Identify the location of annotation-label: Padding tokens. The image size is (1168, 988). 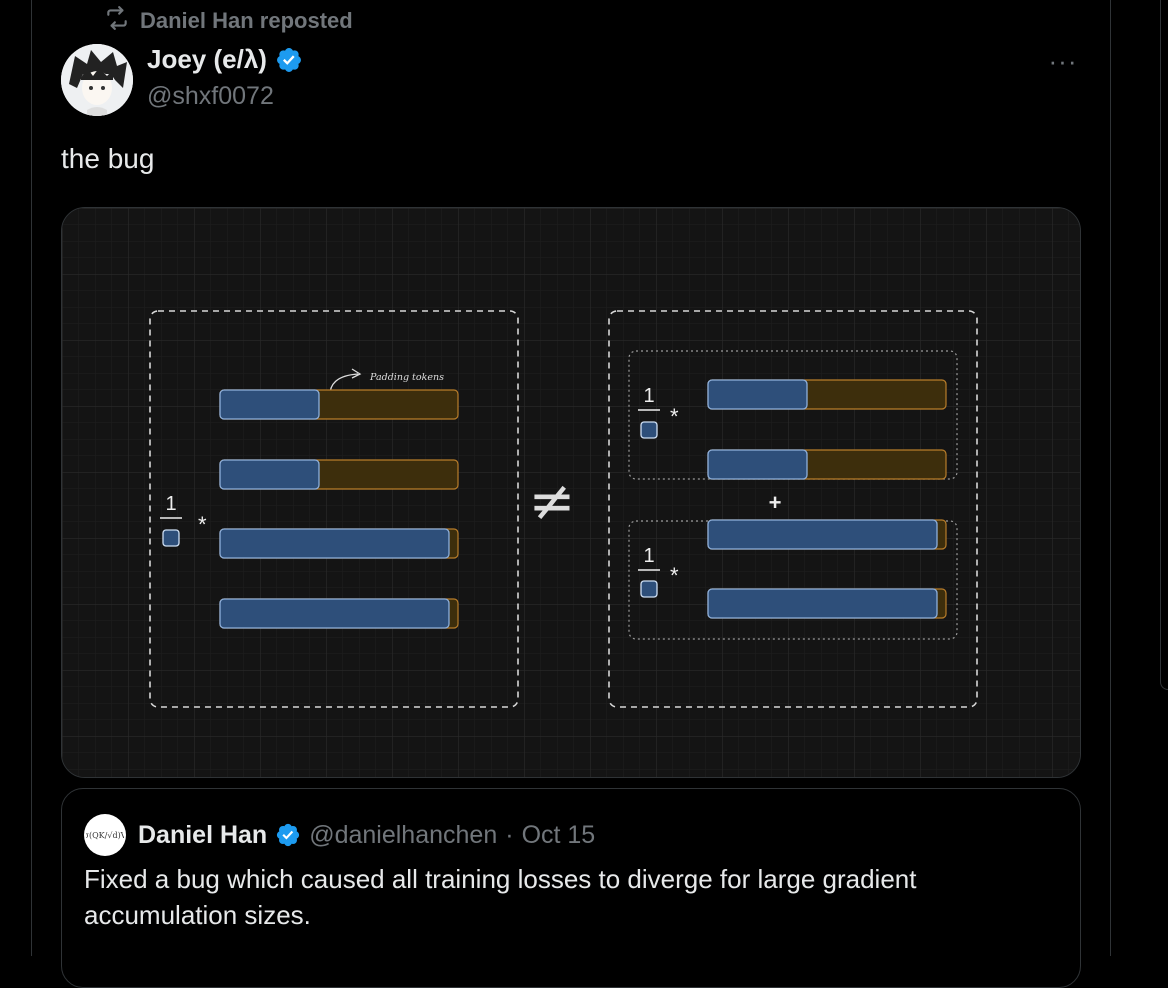
(406, 377).